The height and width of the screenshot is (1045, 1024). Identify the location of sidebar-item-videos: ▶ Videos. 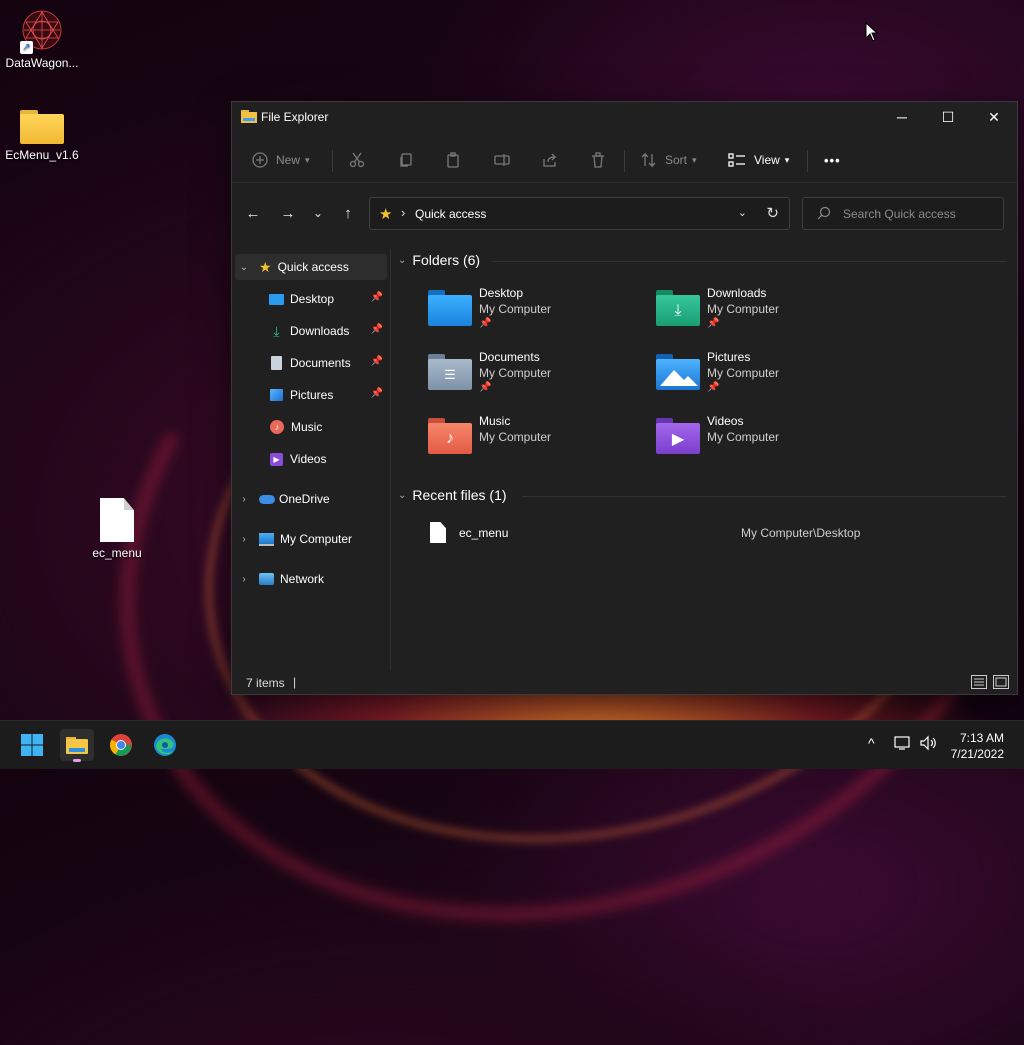
(311, 459).